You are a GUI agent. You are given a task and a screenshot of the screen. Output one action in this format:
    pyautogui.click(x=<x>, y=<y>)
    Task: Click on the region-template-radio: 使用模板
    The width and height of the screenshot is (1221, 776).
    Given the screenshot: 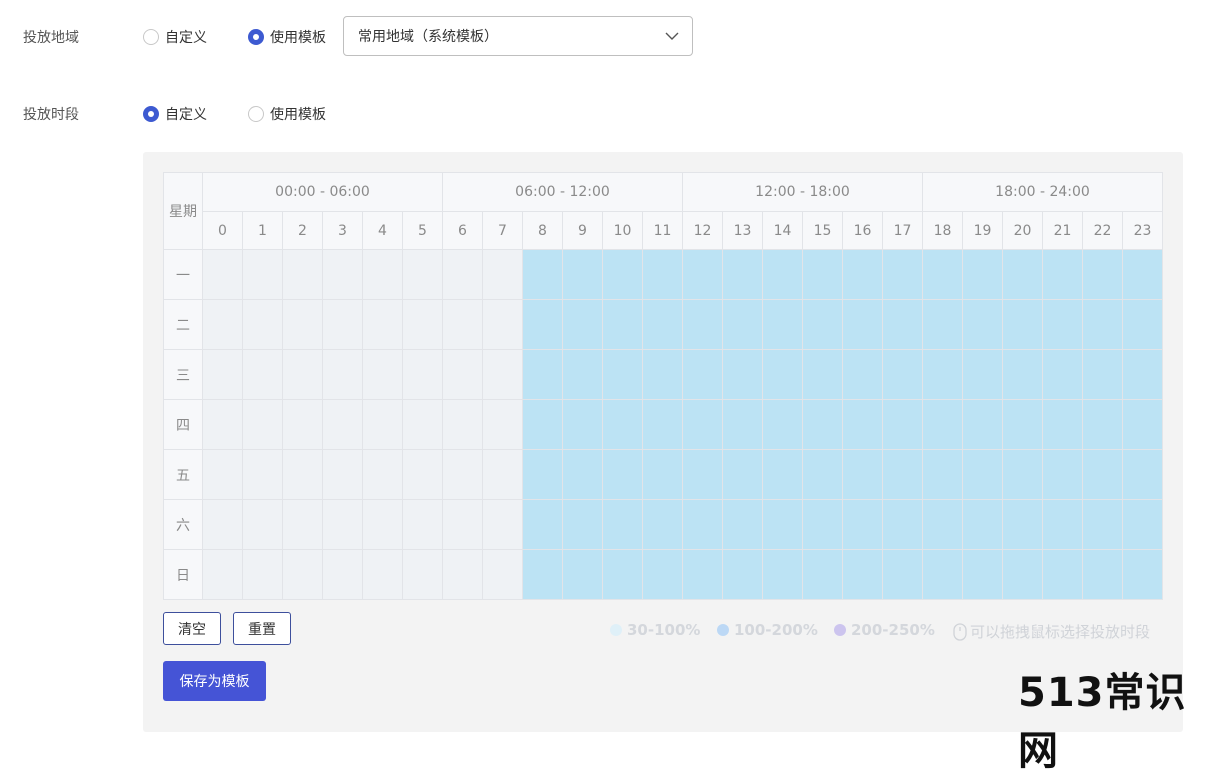 What is the action you would take?
    pyautogui.click(x=287, y=37)
    